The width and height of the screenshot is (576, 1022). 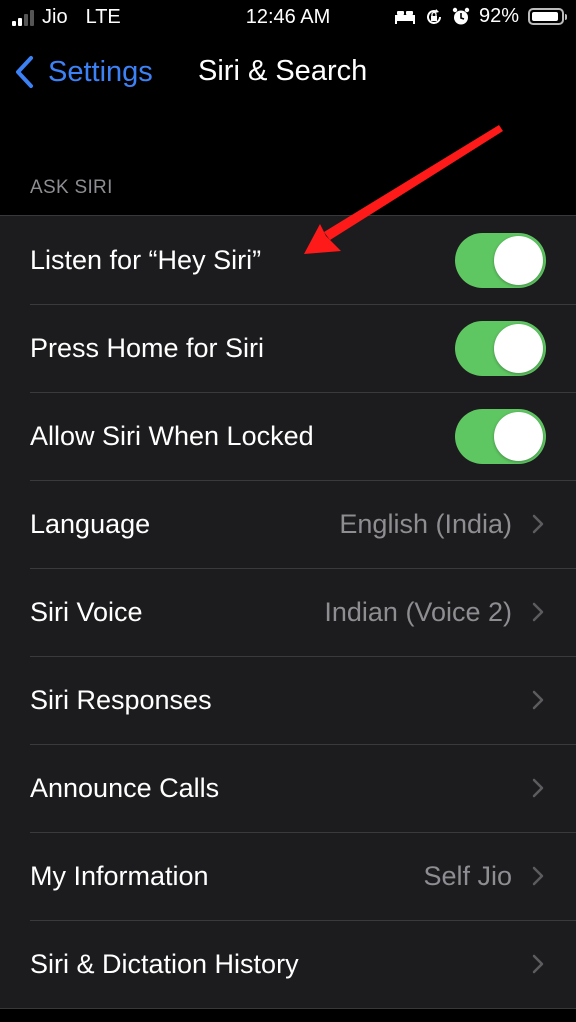 I want to click on rotation-lock-icon, so click(x=434, y=16).